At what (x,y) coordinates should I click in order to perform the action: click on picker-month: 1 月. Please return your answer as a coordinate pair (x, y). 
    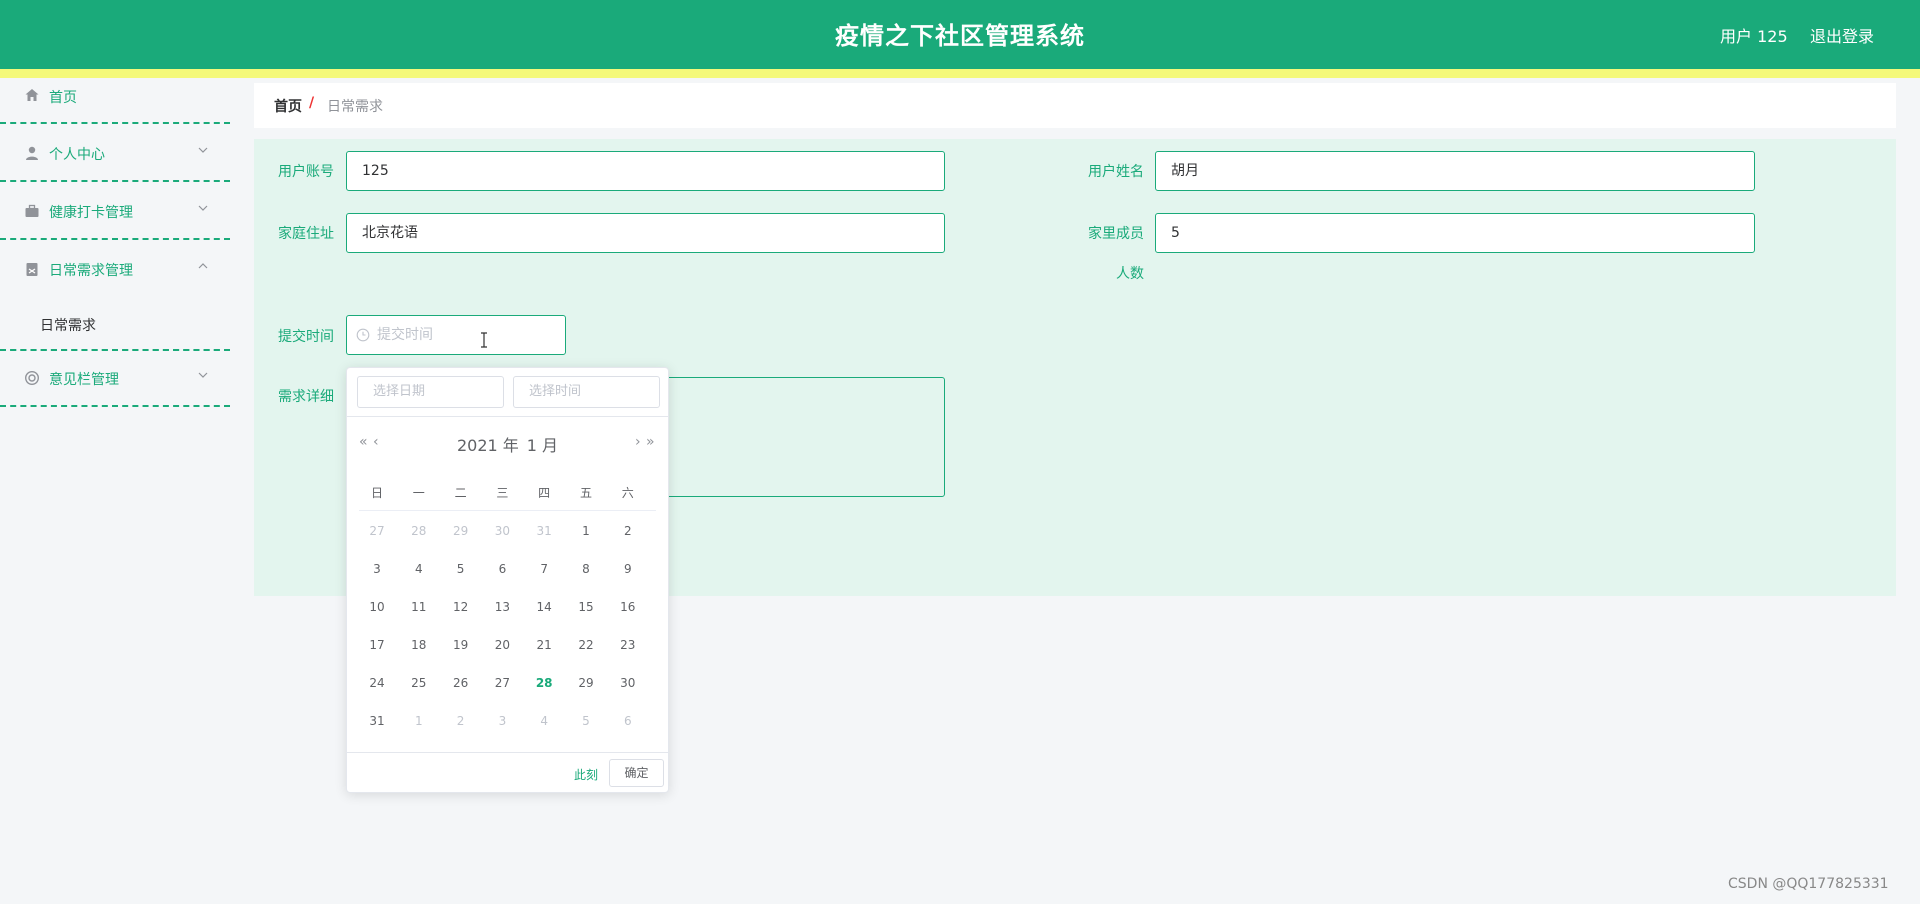
    Looking at the image, I should click on (542, 445).